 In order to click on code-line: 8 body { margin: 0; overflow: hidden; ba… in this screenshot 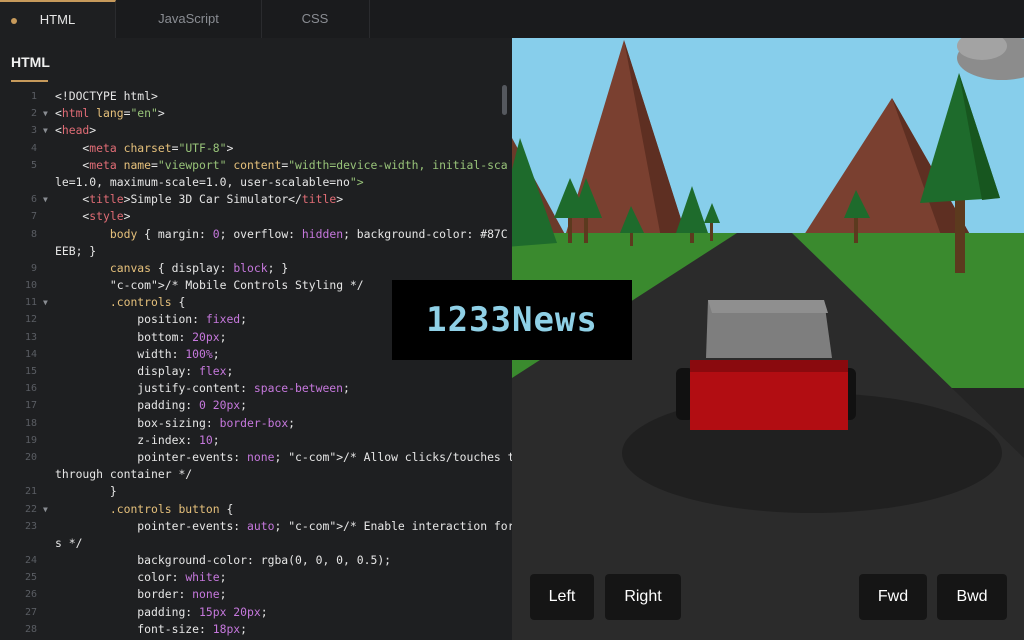, I will do `click(256, 234)`.